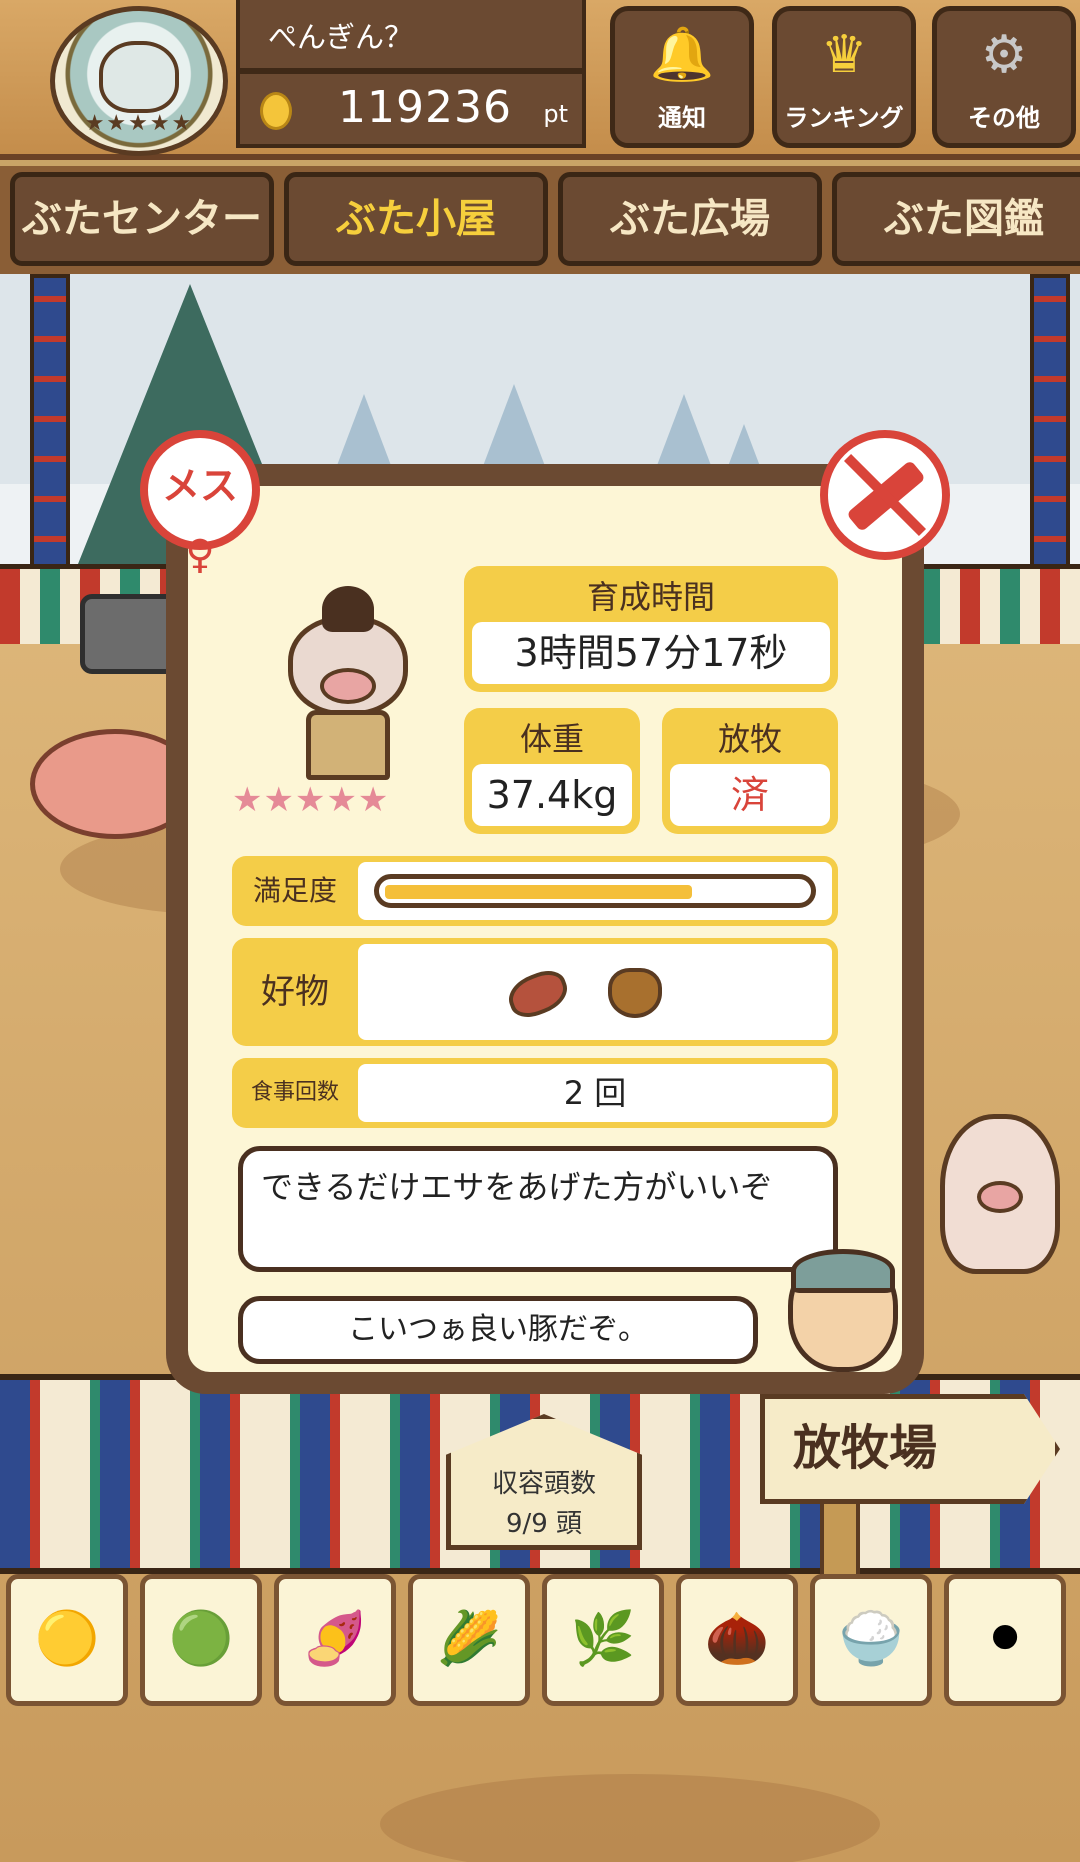 The height and width of the screenshot is (1862, 1080). Describe the element at coordinates (425, 107) in the screenshot. I see `points-value: 119236` at that location.